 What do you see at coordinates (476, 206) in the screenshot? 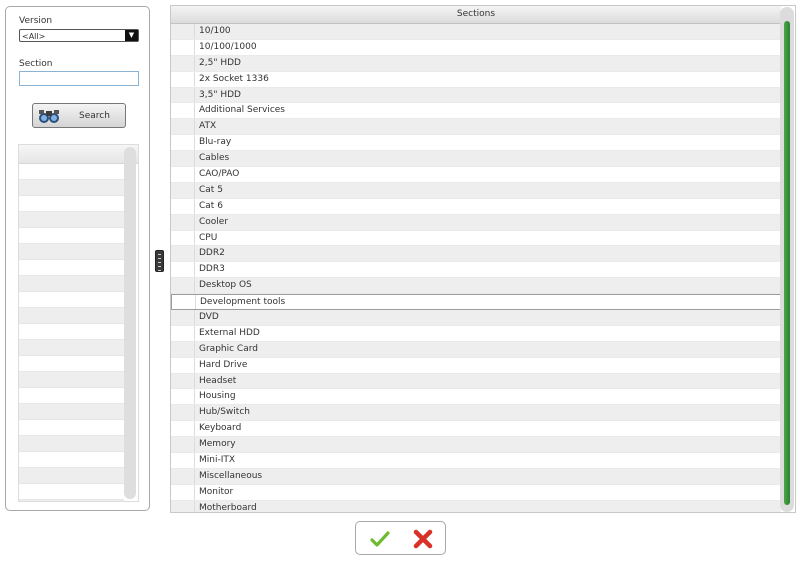
I see `section-row: Cat 6` at bounding box center [476, 206].